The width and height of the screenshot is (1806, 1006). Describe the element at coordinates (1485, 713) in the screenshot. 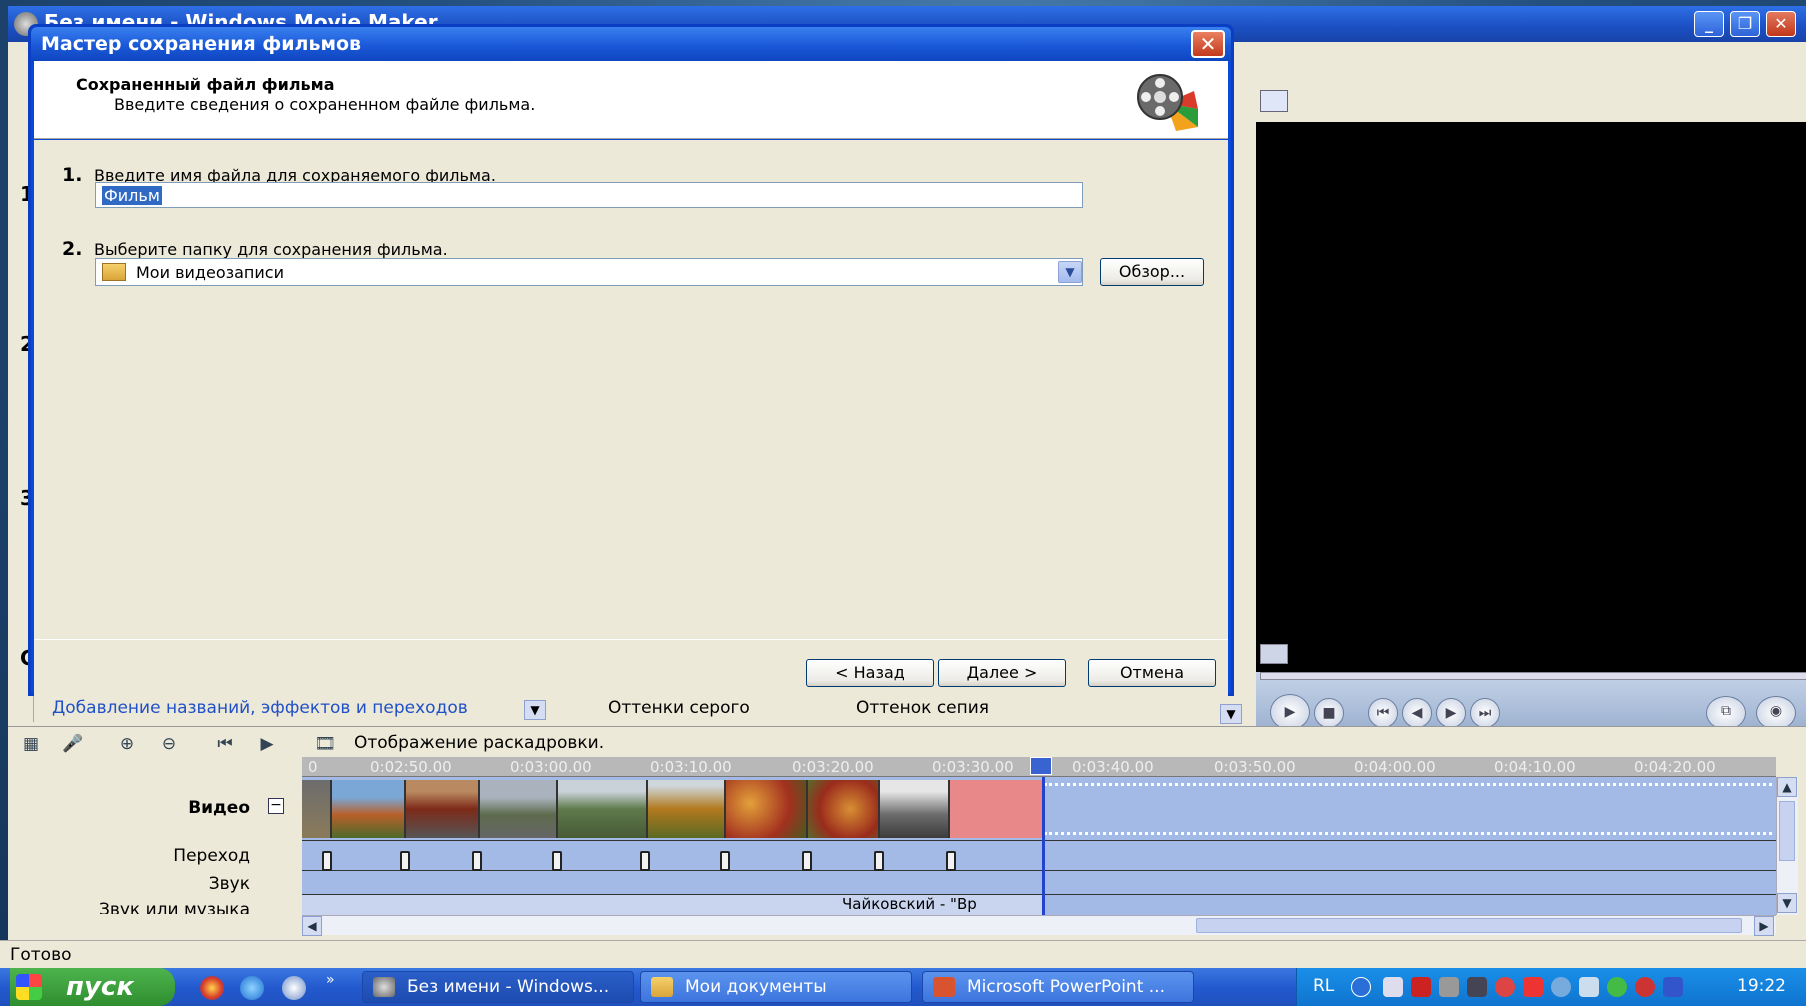

I see `next-icon: ⏭` at that location.